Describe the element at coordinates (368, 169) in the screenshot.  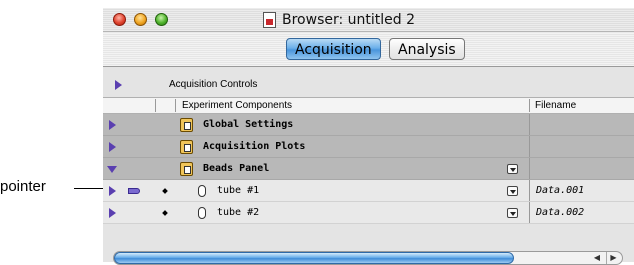
I see `table-row: Beads Panel` at that location.